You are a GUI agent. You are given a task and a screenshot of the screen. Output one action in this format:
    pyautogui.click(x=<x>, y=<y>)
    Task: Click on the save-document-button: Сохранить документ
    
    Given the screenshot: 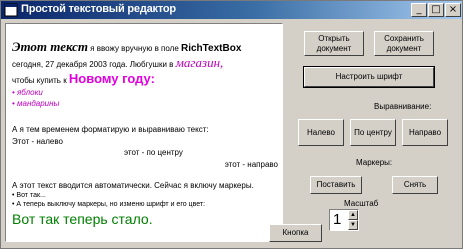 What is the action you would take?
    pyautogui.click(x=404, y=43)
    